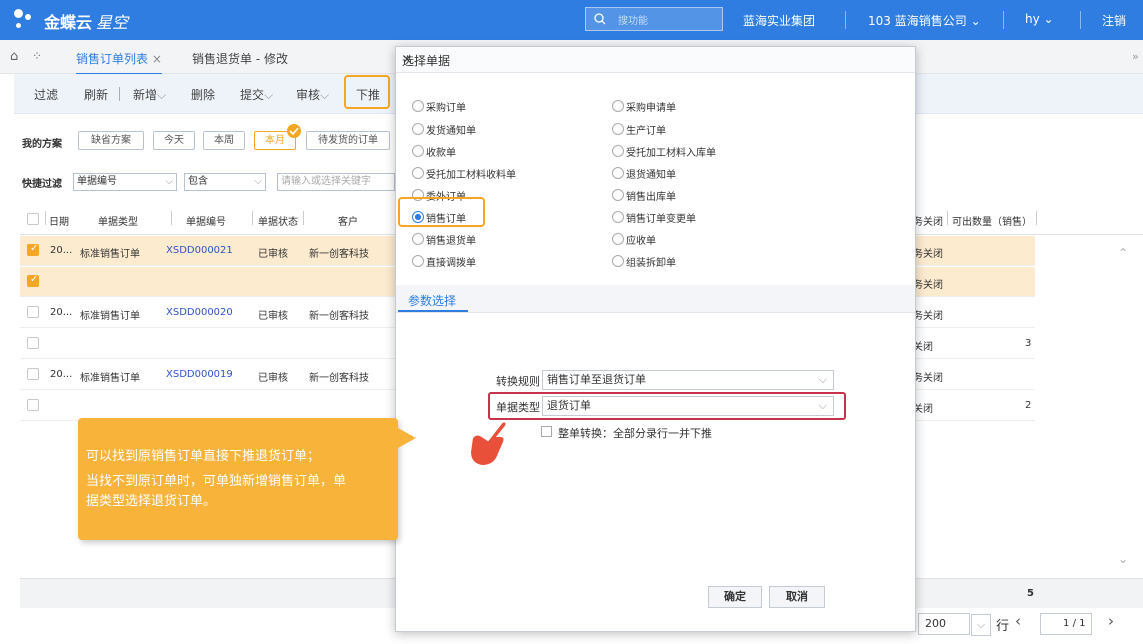 This screenshot has height=644, width=1143. I want to click on radio-return-notice: 退货通知单, so click(644, 173).